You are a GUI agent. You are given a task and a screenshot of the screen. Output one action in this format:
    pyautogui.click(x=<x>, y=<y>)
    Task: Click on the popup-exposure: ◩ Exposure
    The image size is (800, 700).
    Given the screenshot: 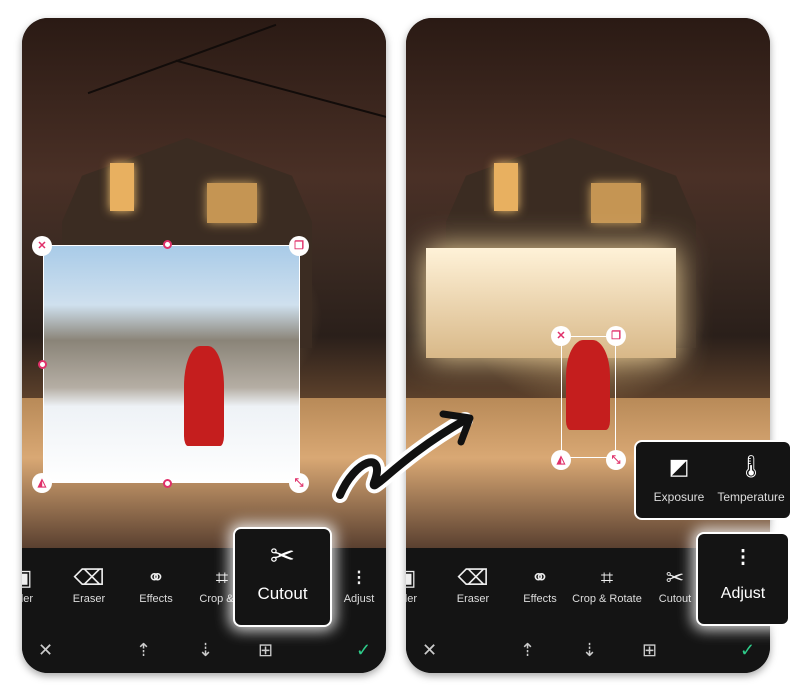 What is the action you would take?
    pyautogui.click(x=679, y=479)
    